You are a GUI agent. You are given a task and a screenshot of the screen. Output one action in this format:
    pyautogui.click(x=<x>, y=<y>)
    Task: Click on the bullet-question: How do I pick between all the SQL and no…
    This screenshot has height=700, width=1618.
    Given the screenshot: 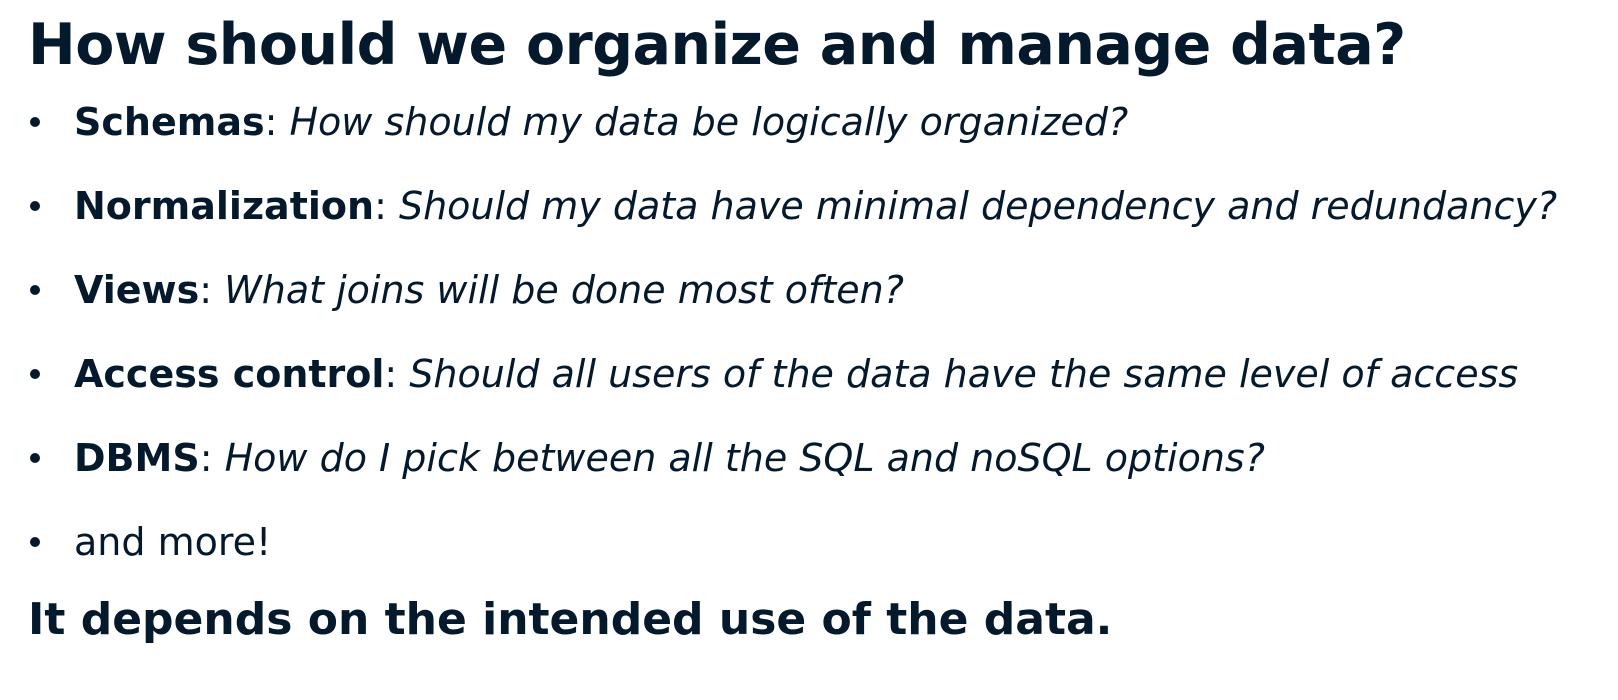 What is the action you would take?
    pyautogui.click(x=744, y=458)
    